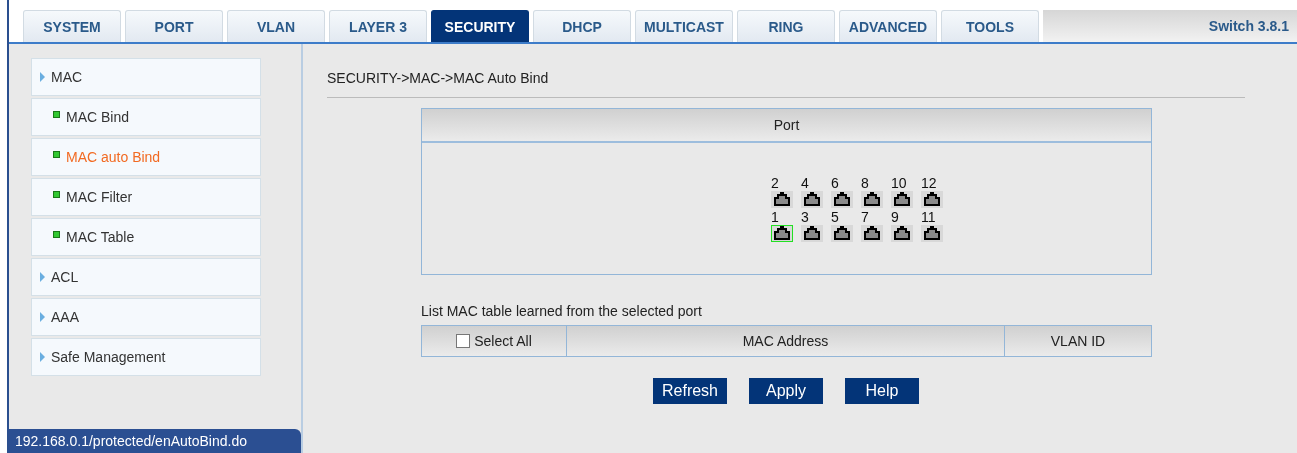 The width and height of the screenshot is (1297, 453). What do you see at coordinates (155, 441) in the screenshot?
I see `status-bar: 192.168.0.1/protected/enAutoBind.do` at bounding box center [155, 441].